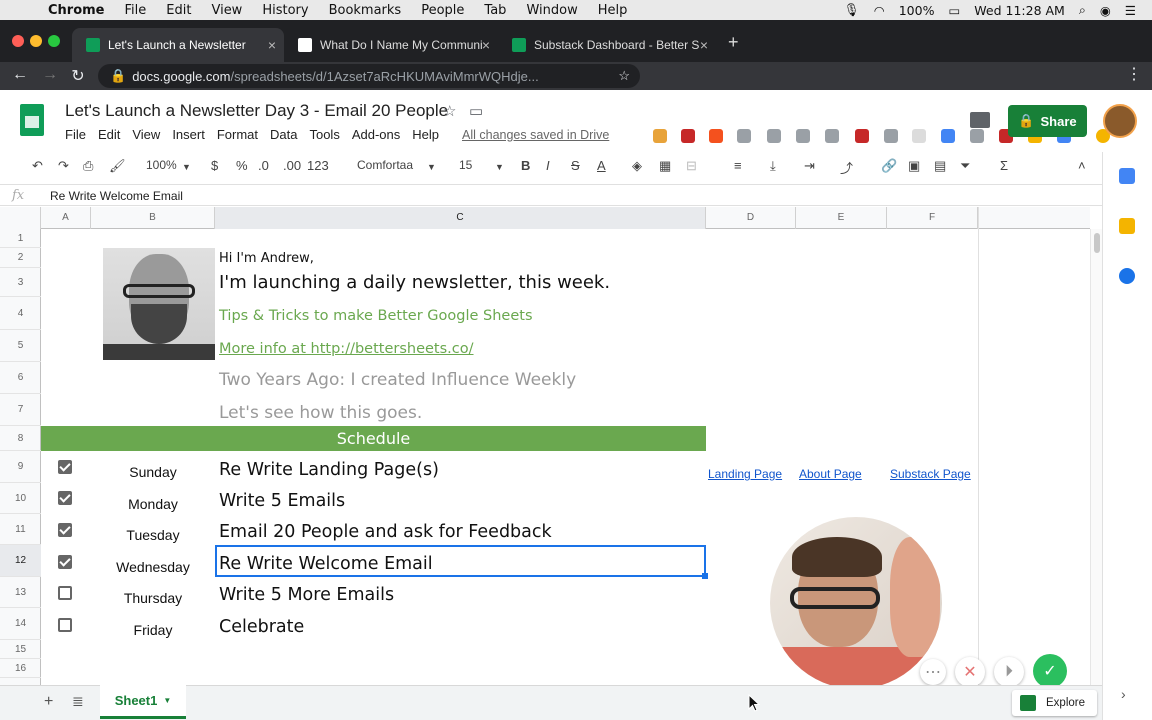 The image size is (1152, 720). Describe the element at coordinates (751, 218) in the screenshot. I see `column-header-d: D` at that location.